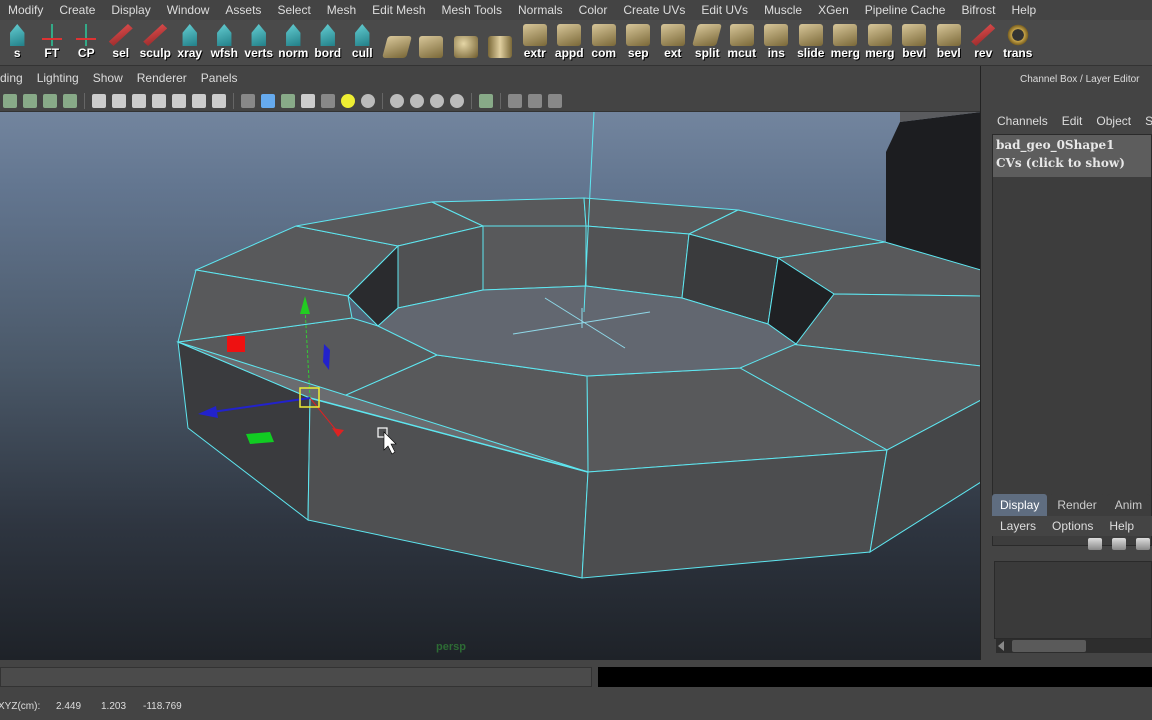  Describe the element at coordinates (15, 78) in the screenshot. I see `viewport-menu-shading: ding` at that location.